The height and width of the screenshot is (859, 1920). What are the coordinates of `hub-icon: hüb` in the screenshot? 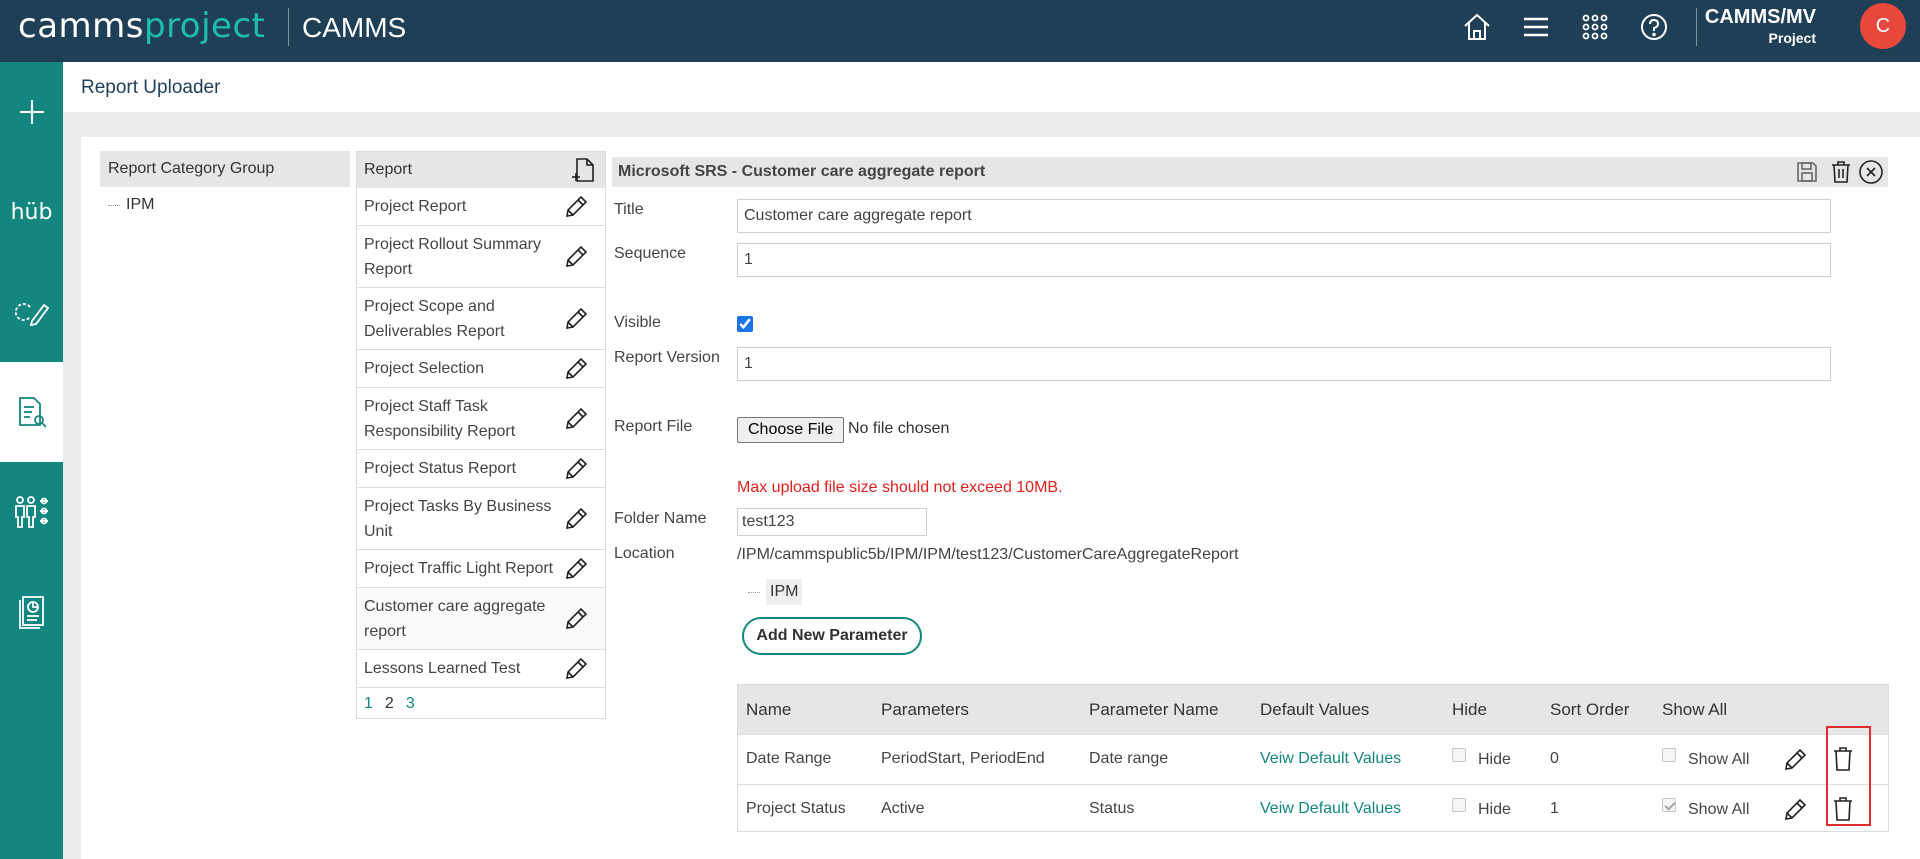 It's located at (31, 212).